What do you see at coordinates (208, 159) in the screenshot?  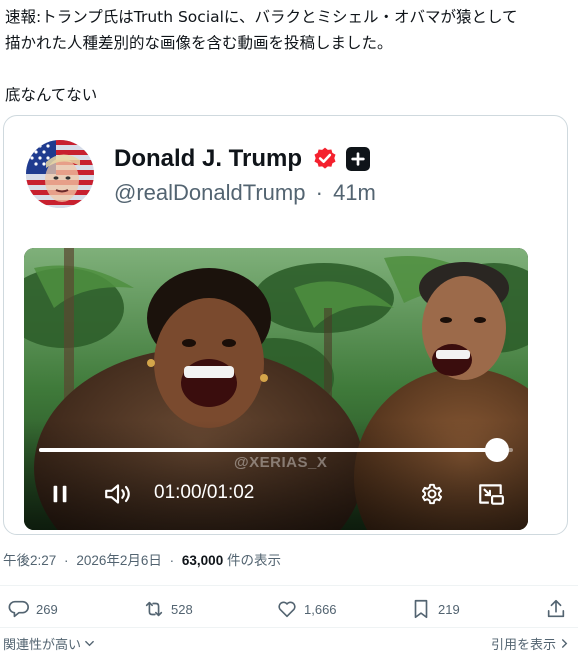 I see `display-name: Donald J. Trump` at bounding box center [208, 159].